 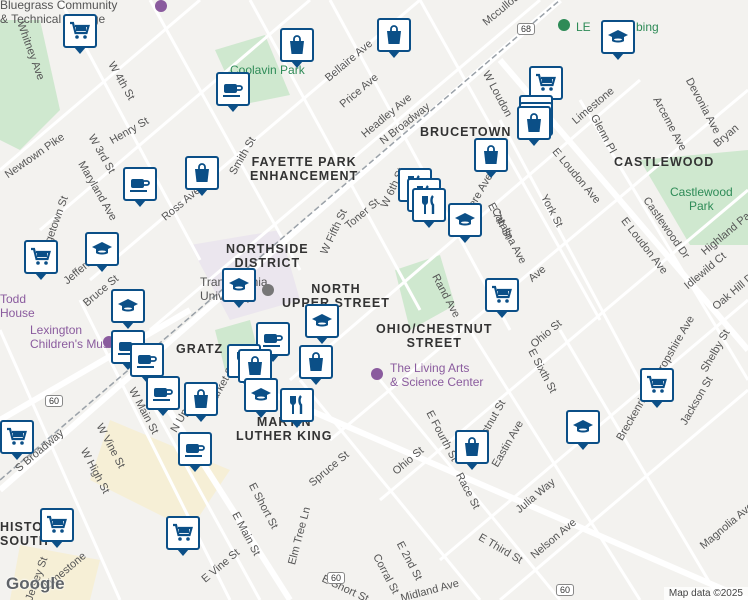 What do you see at coordinates (267, 256) in the screenshot?
I see `neighborhood-label: NORTHSIDE DISTRICT` at bounding box center [267, 256].